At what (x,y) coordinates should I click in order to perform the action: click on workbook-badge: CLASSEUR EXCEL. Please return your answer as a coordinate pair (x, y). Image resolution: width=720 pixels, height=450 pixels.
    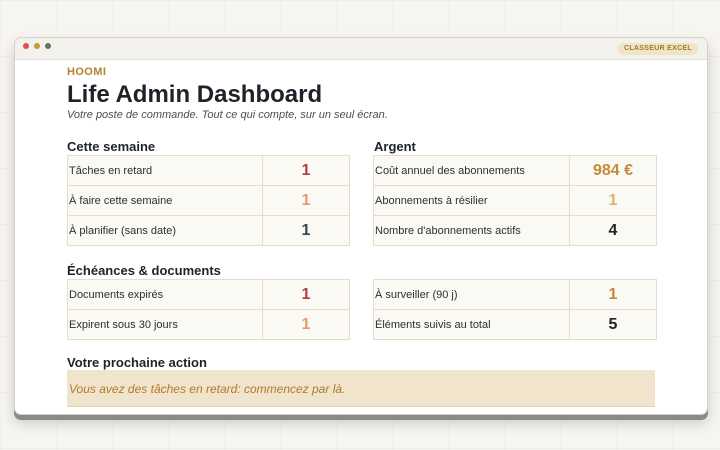
    Looking at the image, I should click on (658, 49).